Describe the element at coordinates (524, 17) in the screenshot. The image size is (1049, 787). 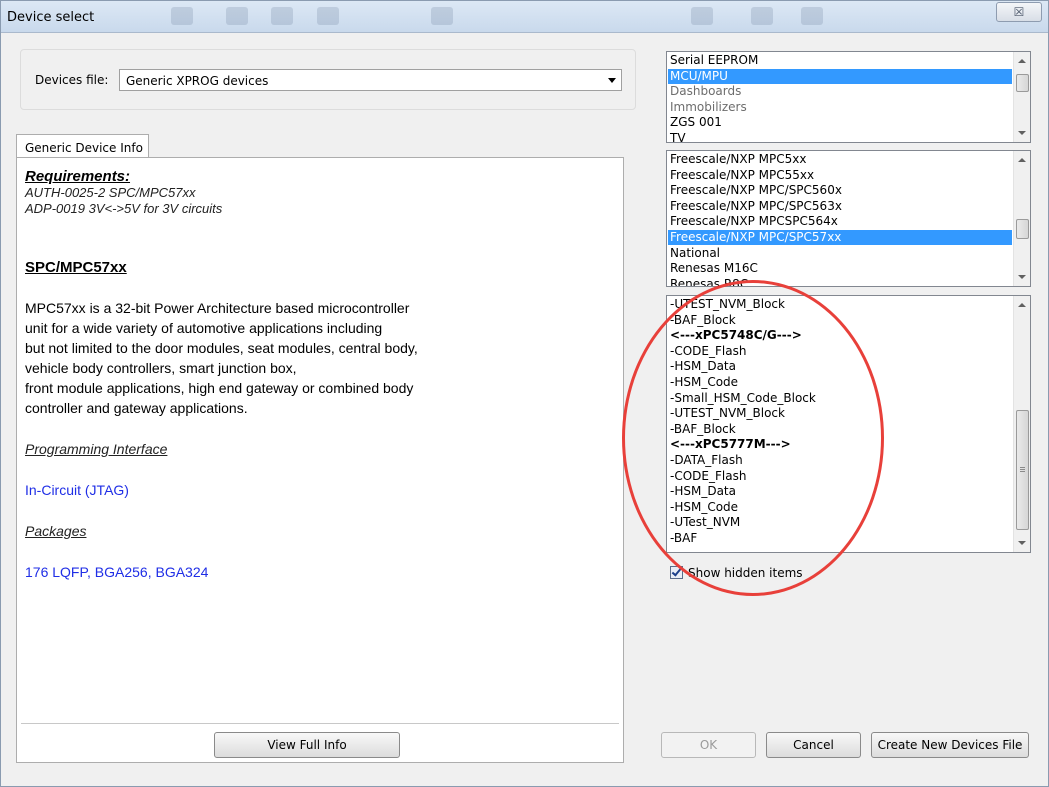
I see `title-bar: Device select ☒` at that location.